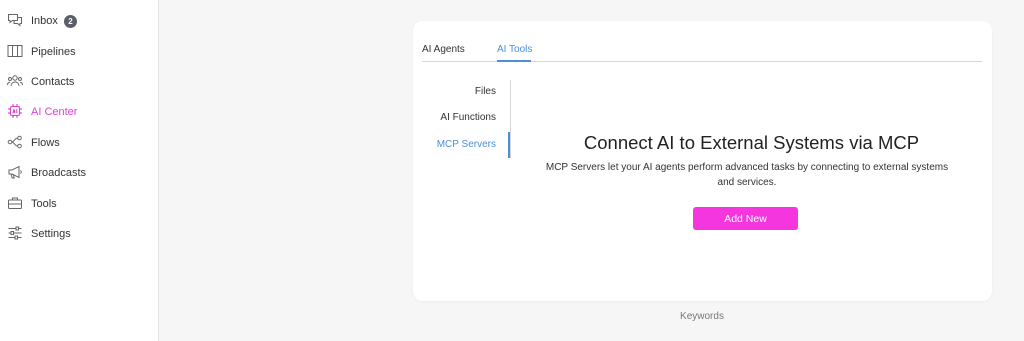 The height and width of the screenshot is (341, 1024). I want to click on empty-state-title: Connect AI to External Systems via MCP, so click(751, 142).